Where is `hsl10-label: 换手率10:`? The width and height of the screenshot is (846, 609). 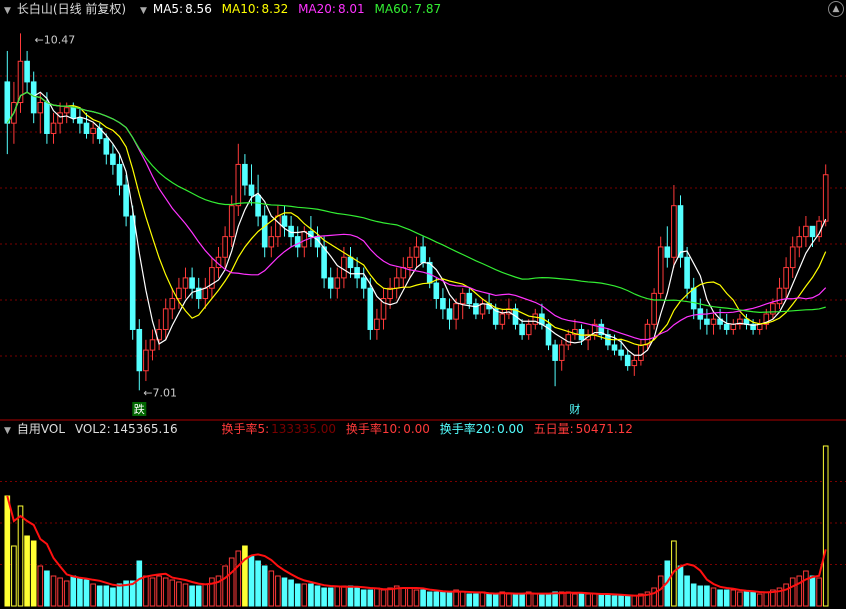
hsl10-label: 换手率10: is located at coordinates (373, 429).